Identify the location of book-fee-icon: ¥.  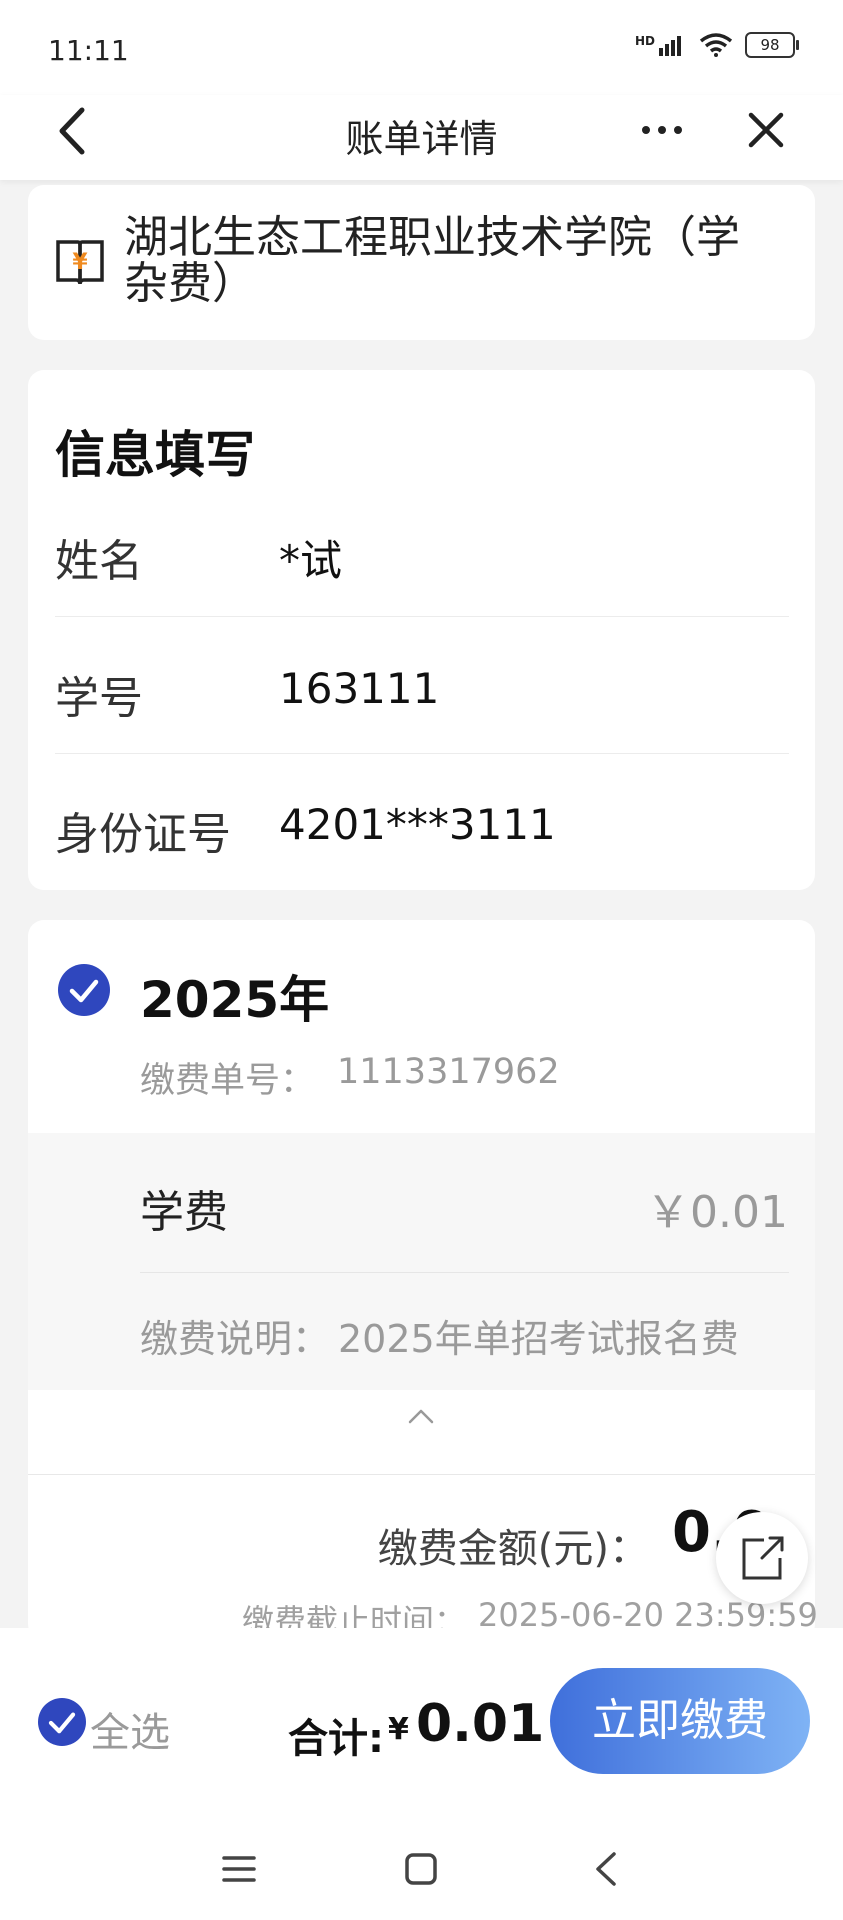
(80, 262).